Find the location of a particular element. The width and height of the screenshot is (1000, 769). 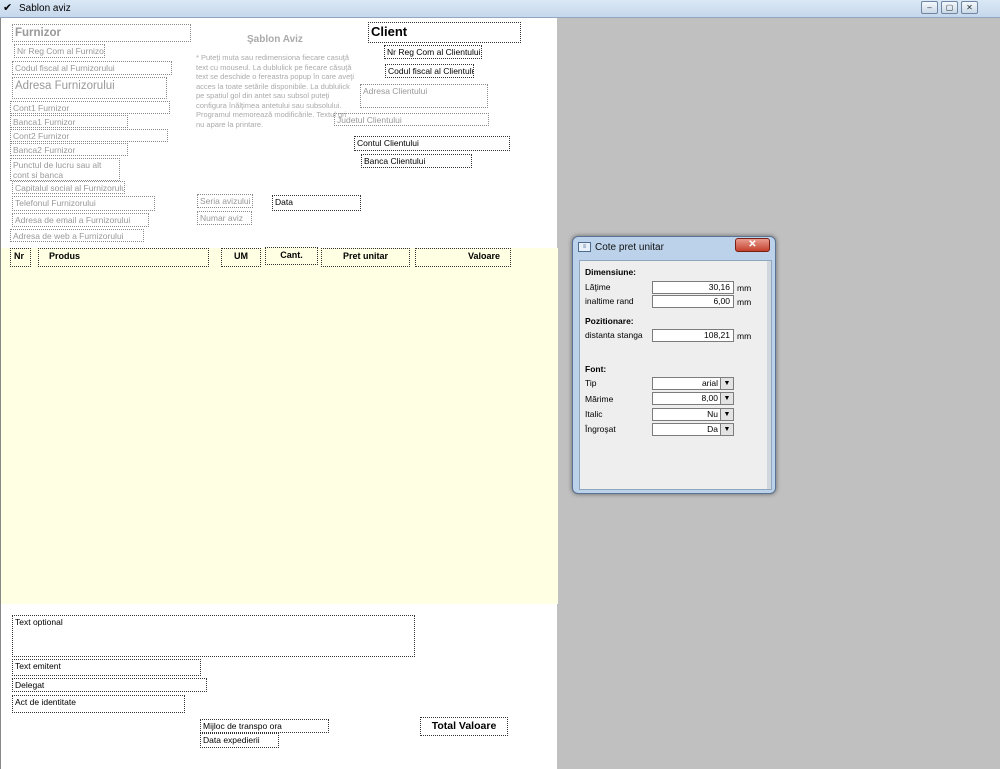

tip-dropdown: arial ▼ is located at coordinates (693, 383).